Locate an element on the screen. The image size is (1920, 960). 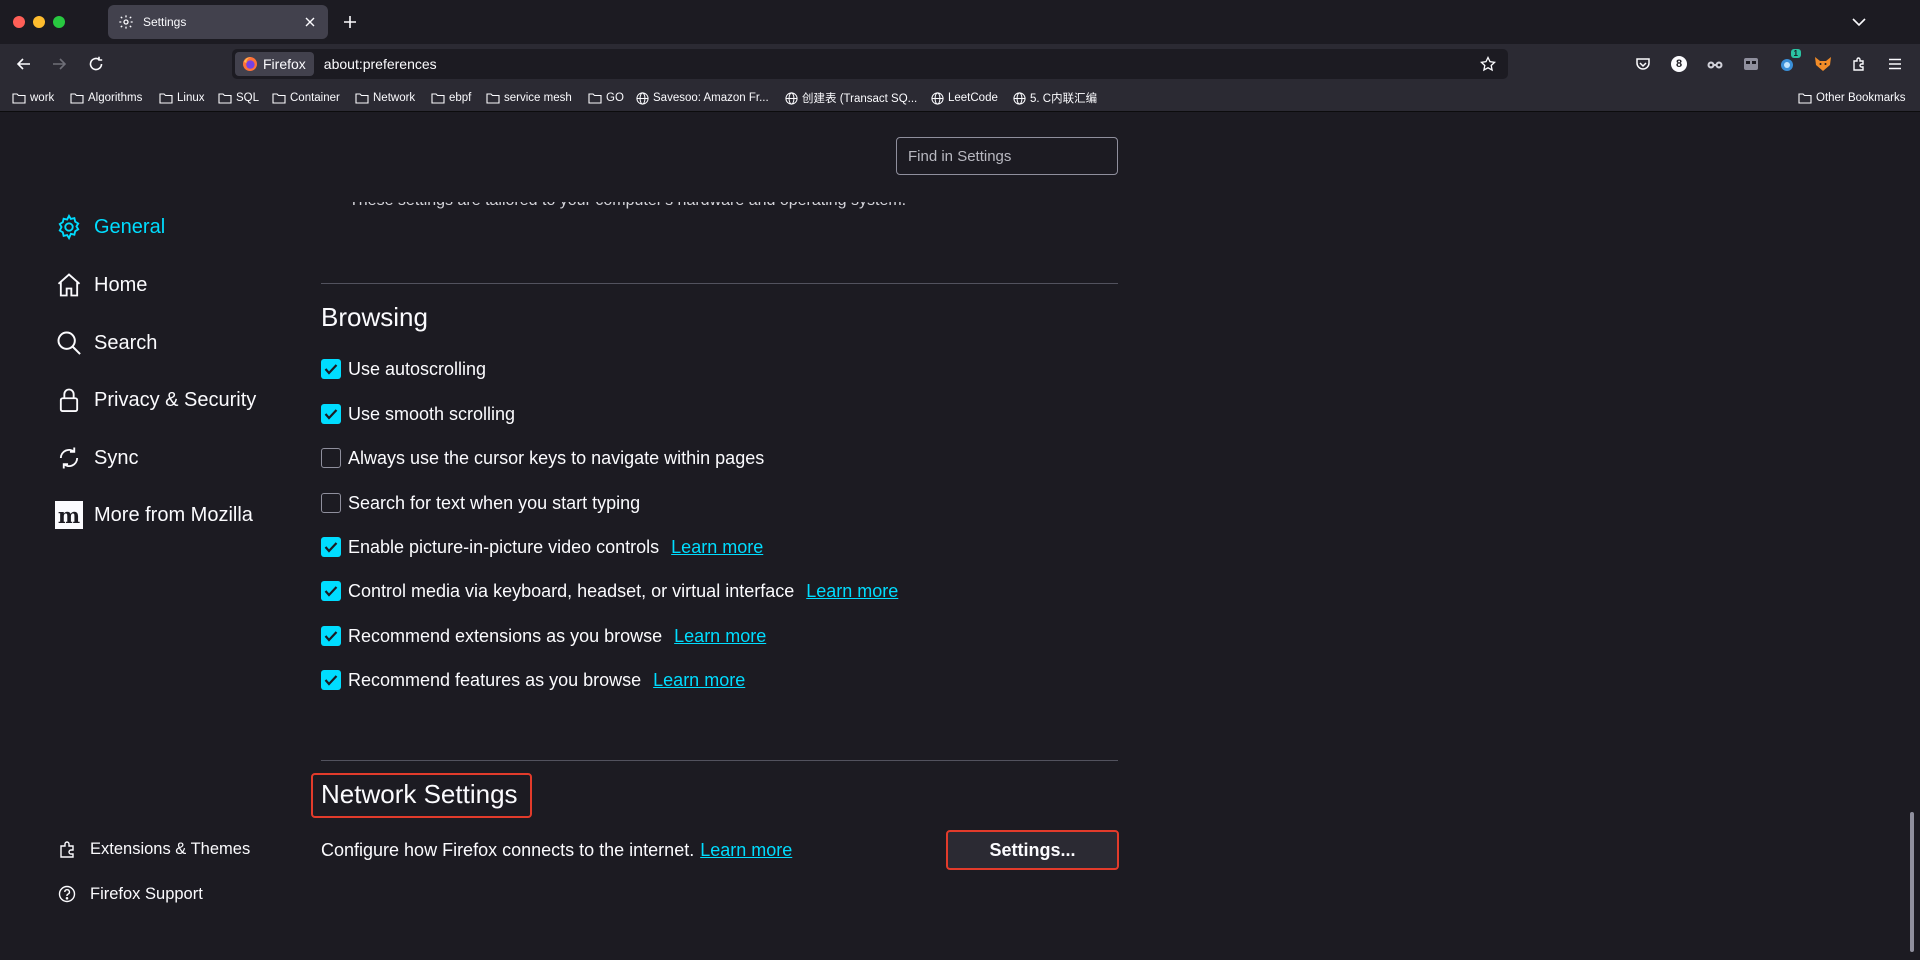
firefox-support-link: Firefox Support is located at coordinates (129, 894).